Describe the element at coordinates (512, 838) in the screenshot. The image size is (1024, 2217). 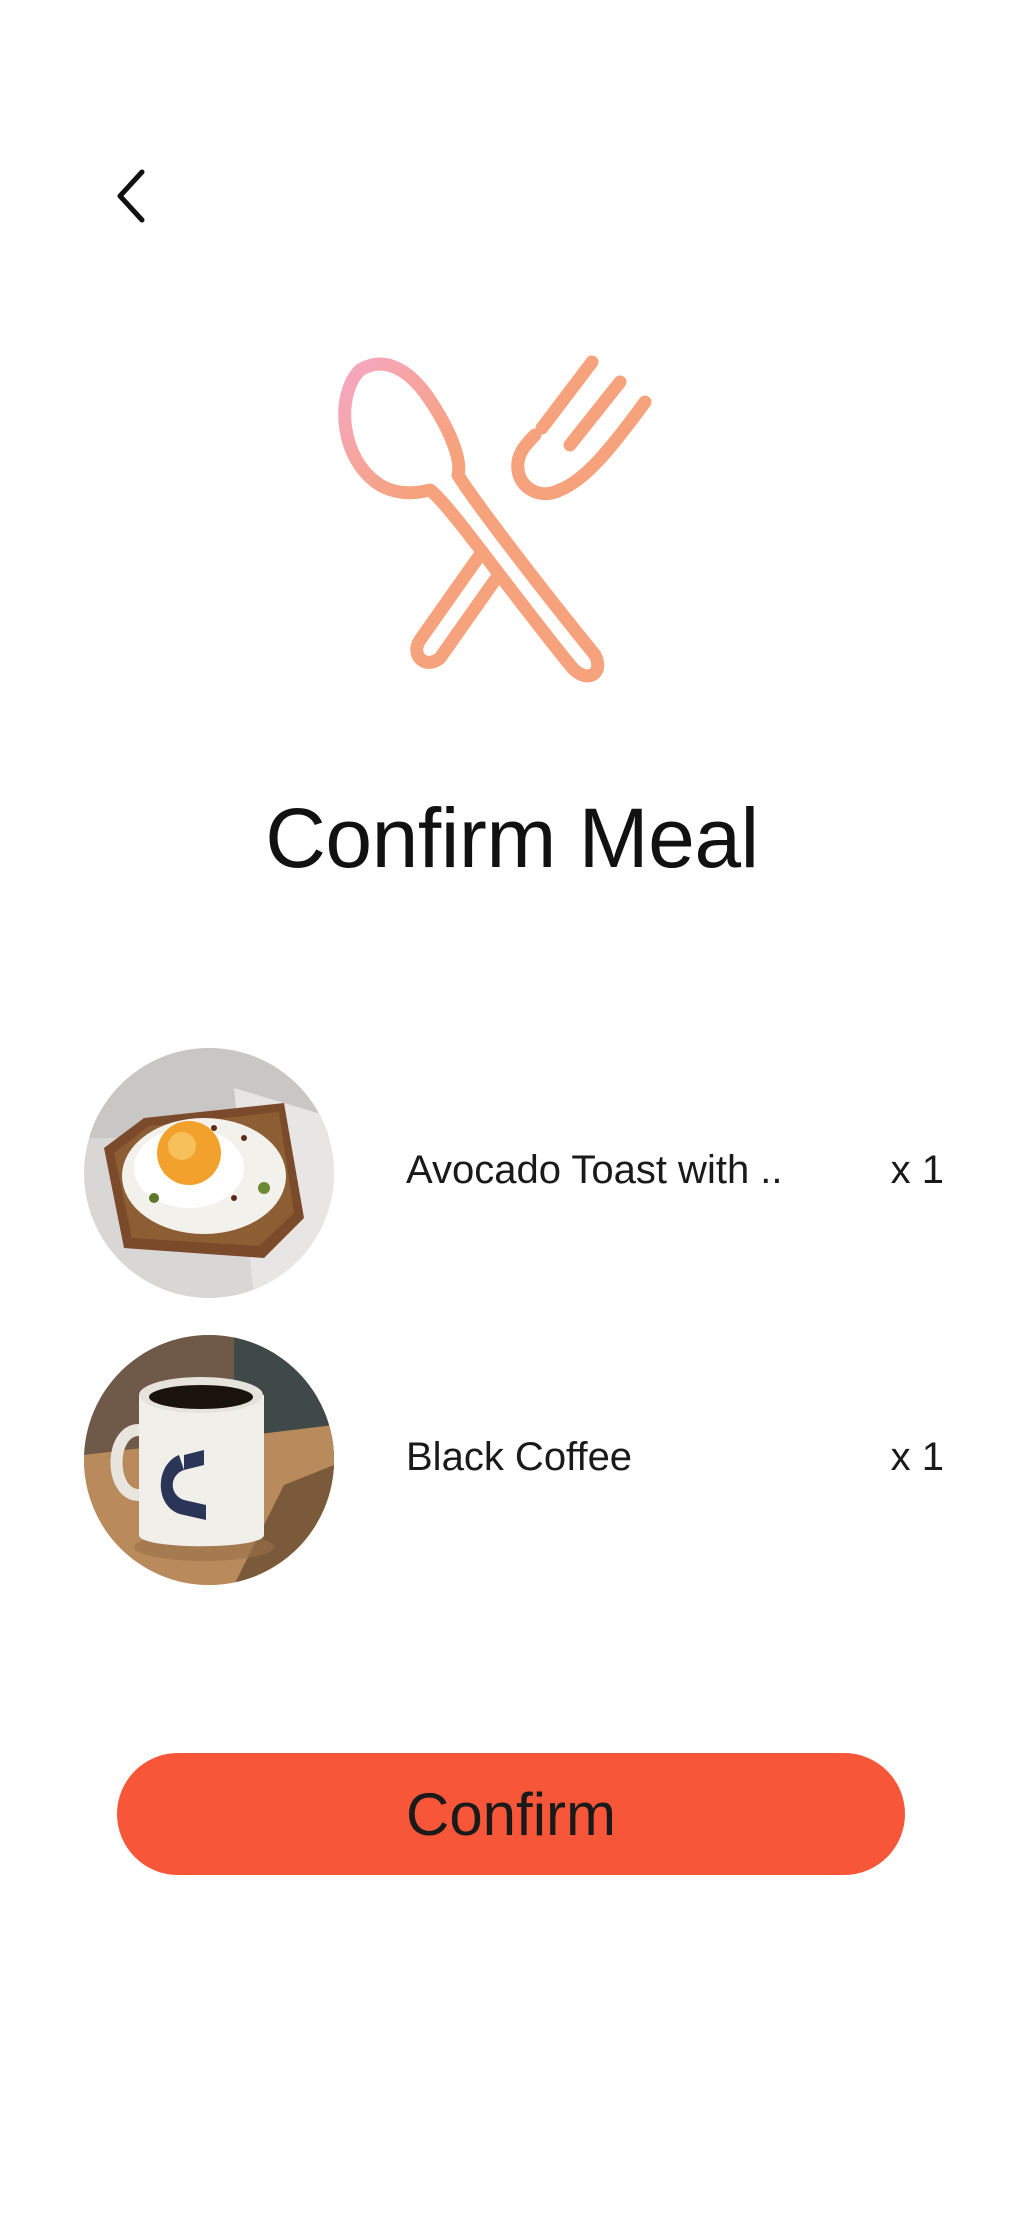
I see `page-title: Confirm Meal` at that location.